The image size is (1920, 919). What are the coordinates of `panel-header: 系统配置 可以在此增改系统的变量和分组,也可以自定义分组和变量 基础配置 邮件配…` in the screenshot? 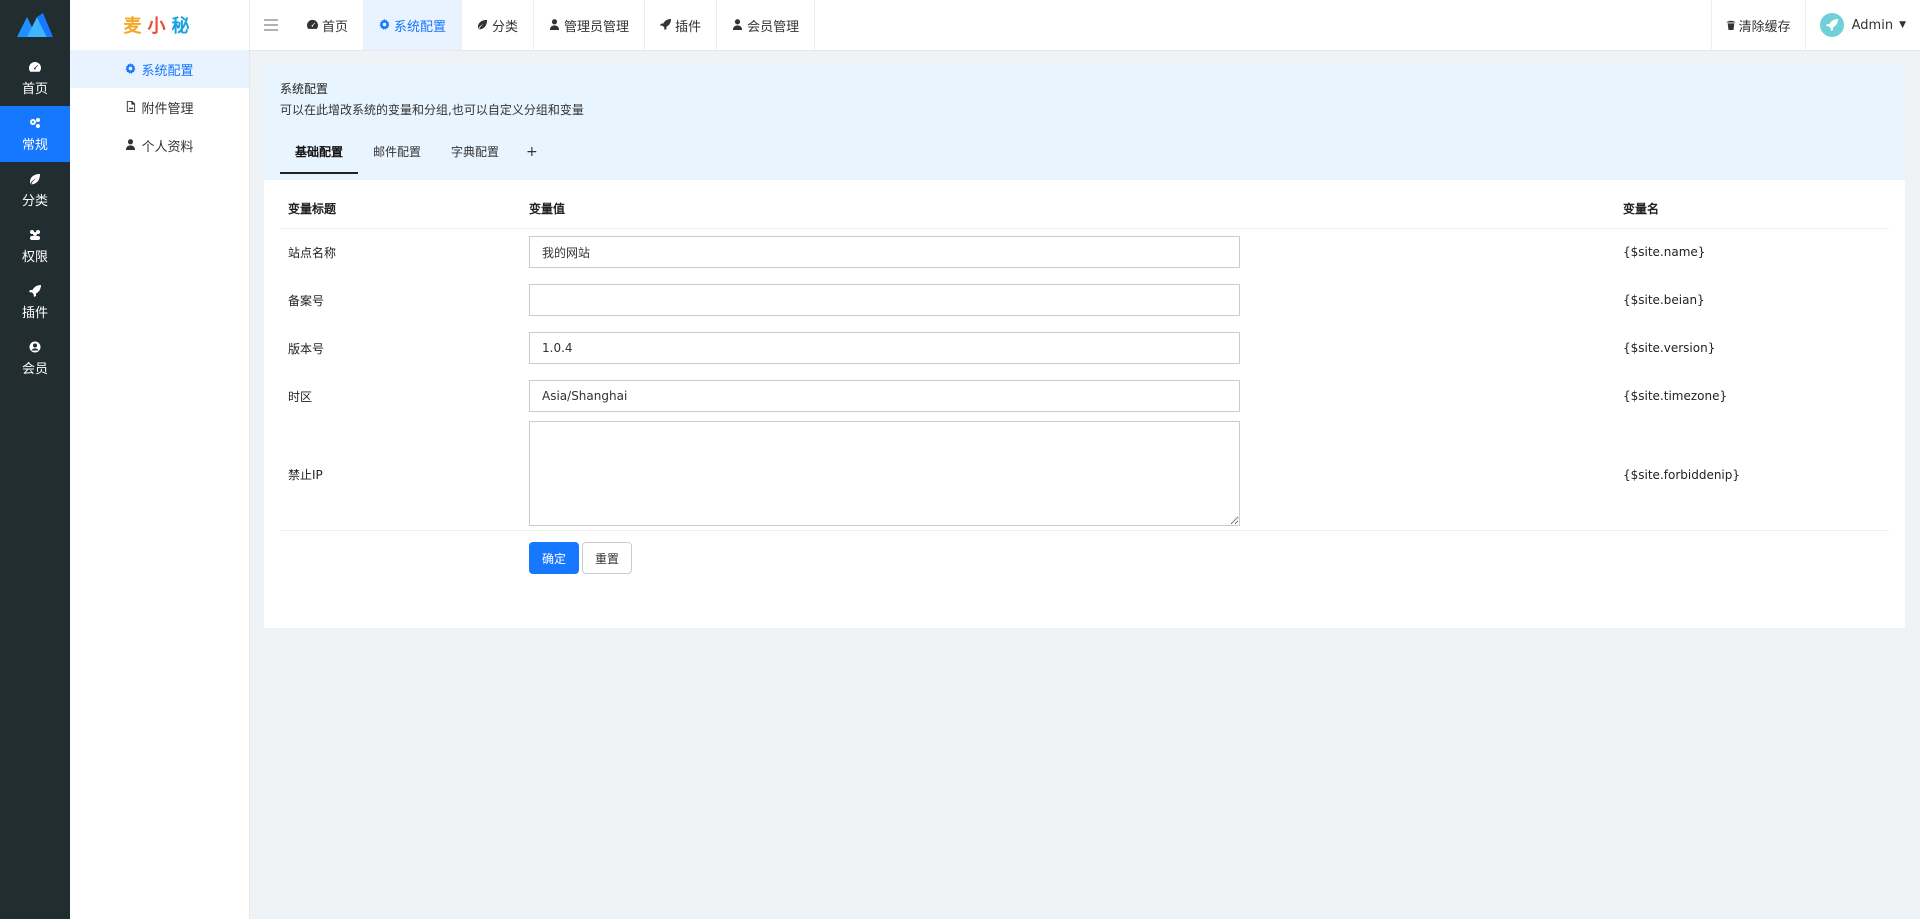 It's located at (1084, 122).